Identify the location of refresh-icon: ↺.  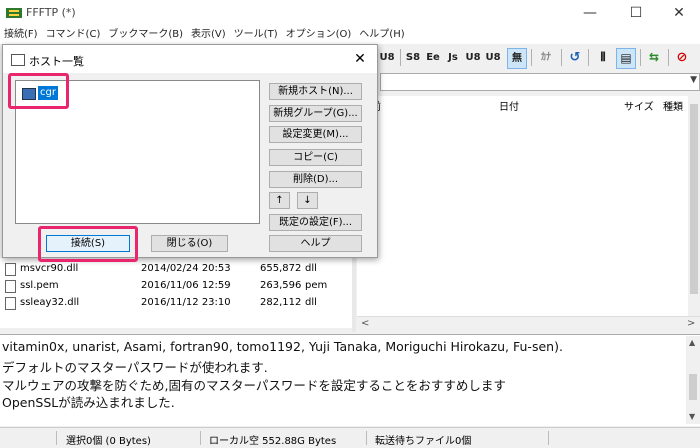
(575, 57).